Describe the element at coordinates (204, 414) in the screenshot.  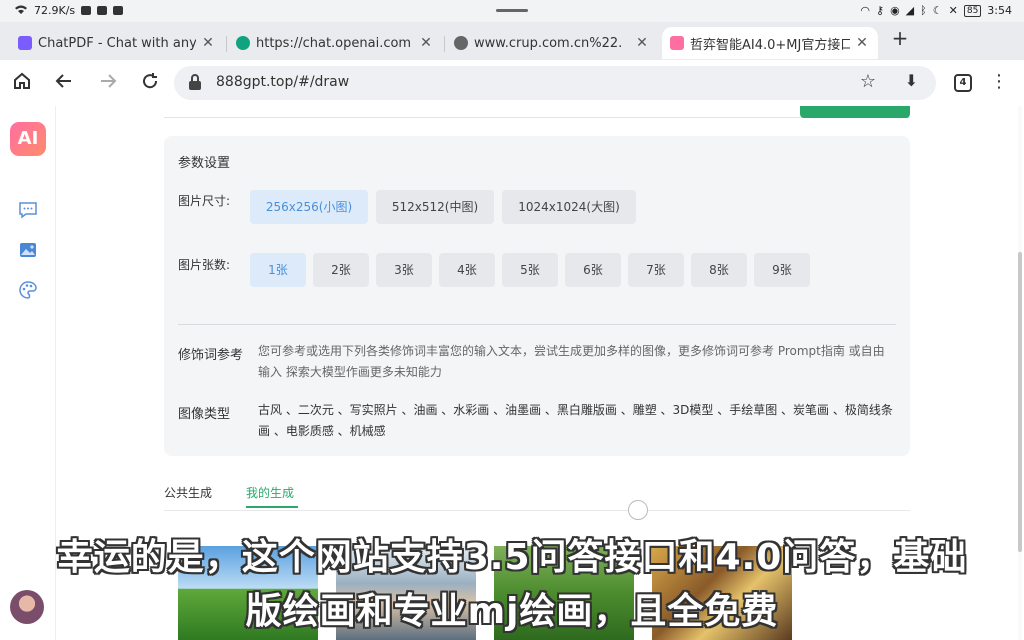
I see `image-type-label: 图像类型` at that location.